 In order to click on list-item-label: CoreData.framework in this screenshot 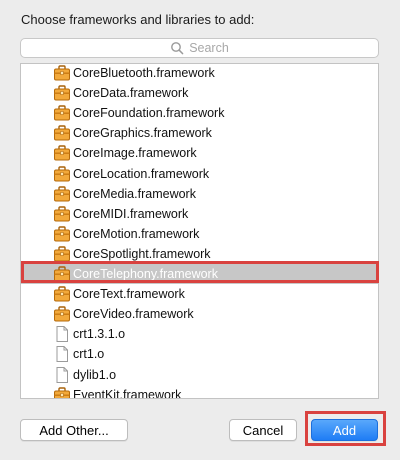, I will do `click(131, 93)`.